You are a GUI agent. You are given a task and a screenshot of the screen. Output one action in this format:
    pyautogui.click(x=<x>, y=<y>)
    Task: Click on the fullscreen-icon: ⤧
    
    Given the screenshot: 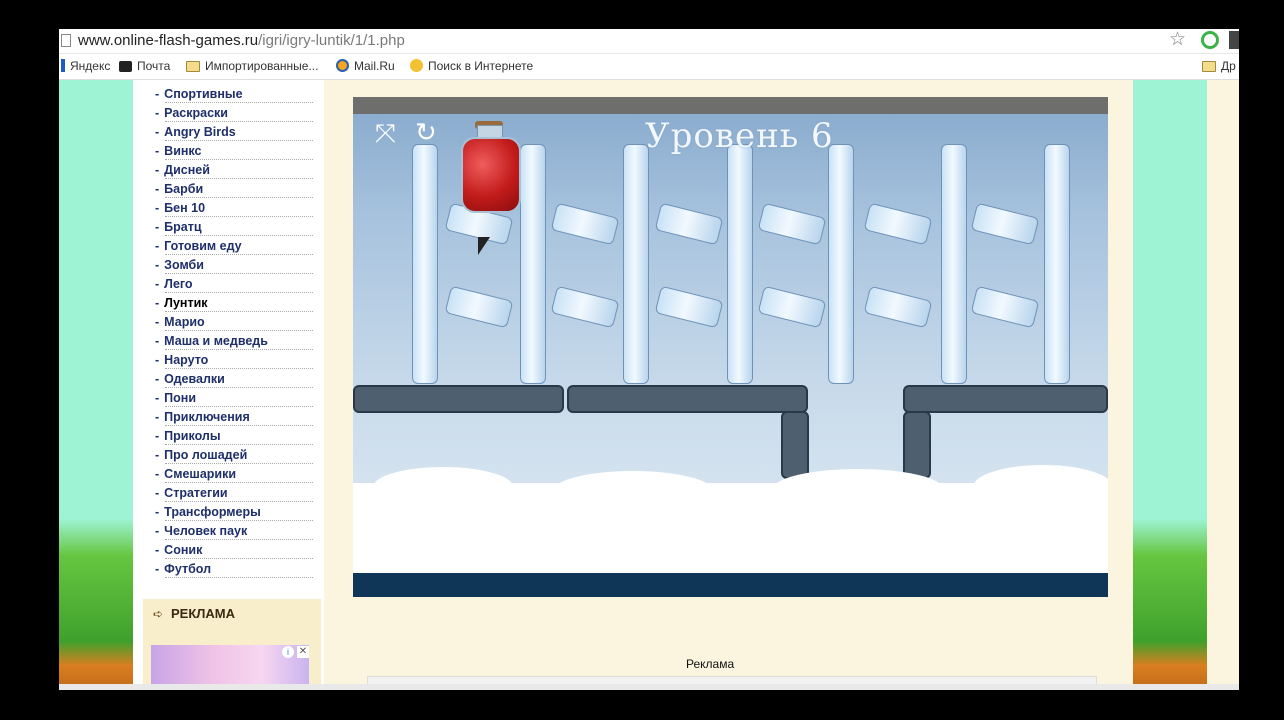 What is the action you would take?
    pyautogui.click(x=385, y=133)
    